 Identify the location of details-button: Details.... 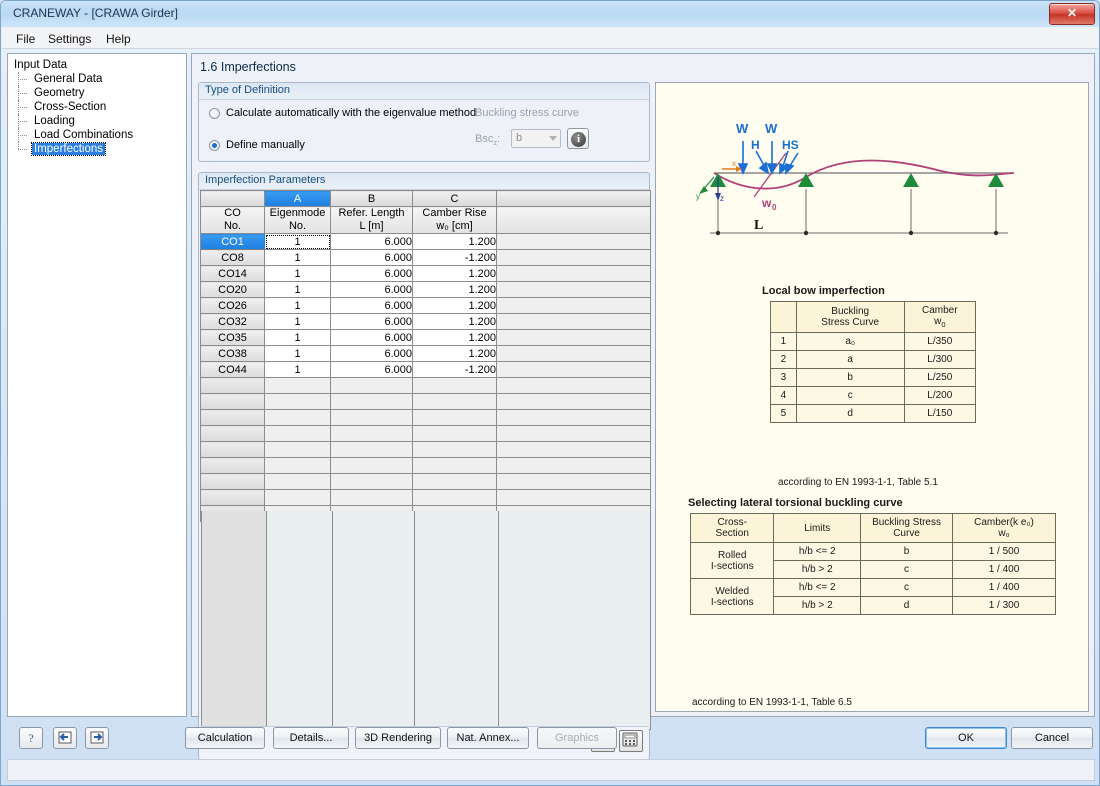
(311, 738).